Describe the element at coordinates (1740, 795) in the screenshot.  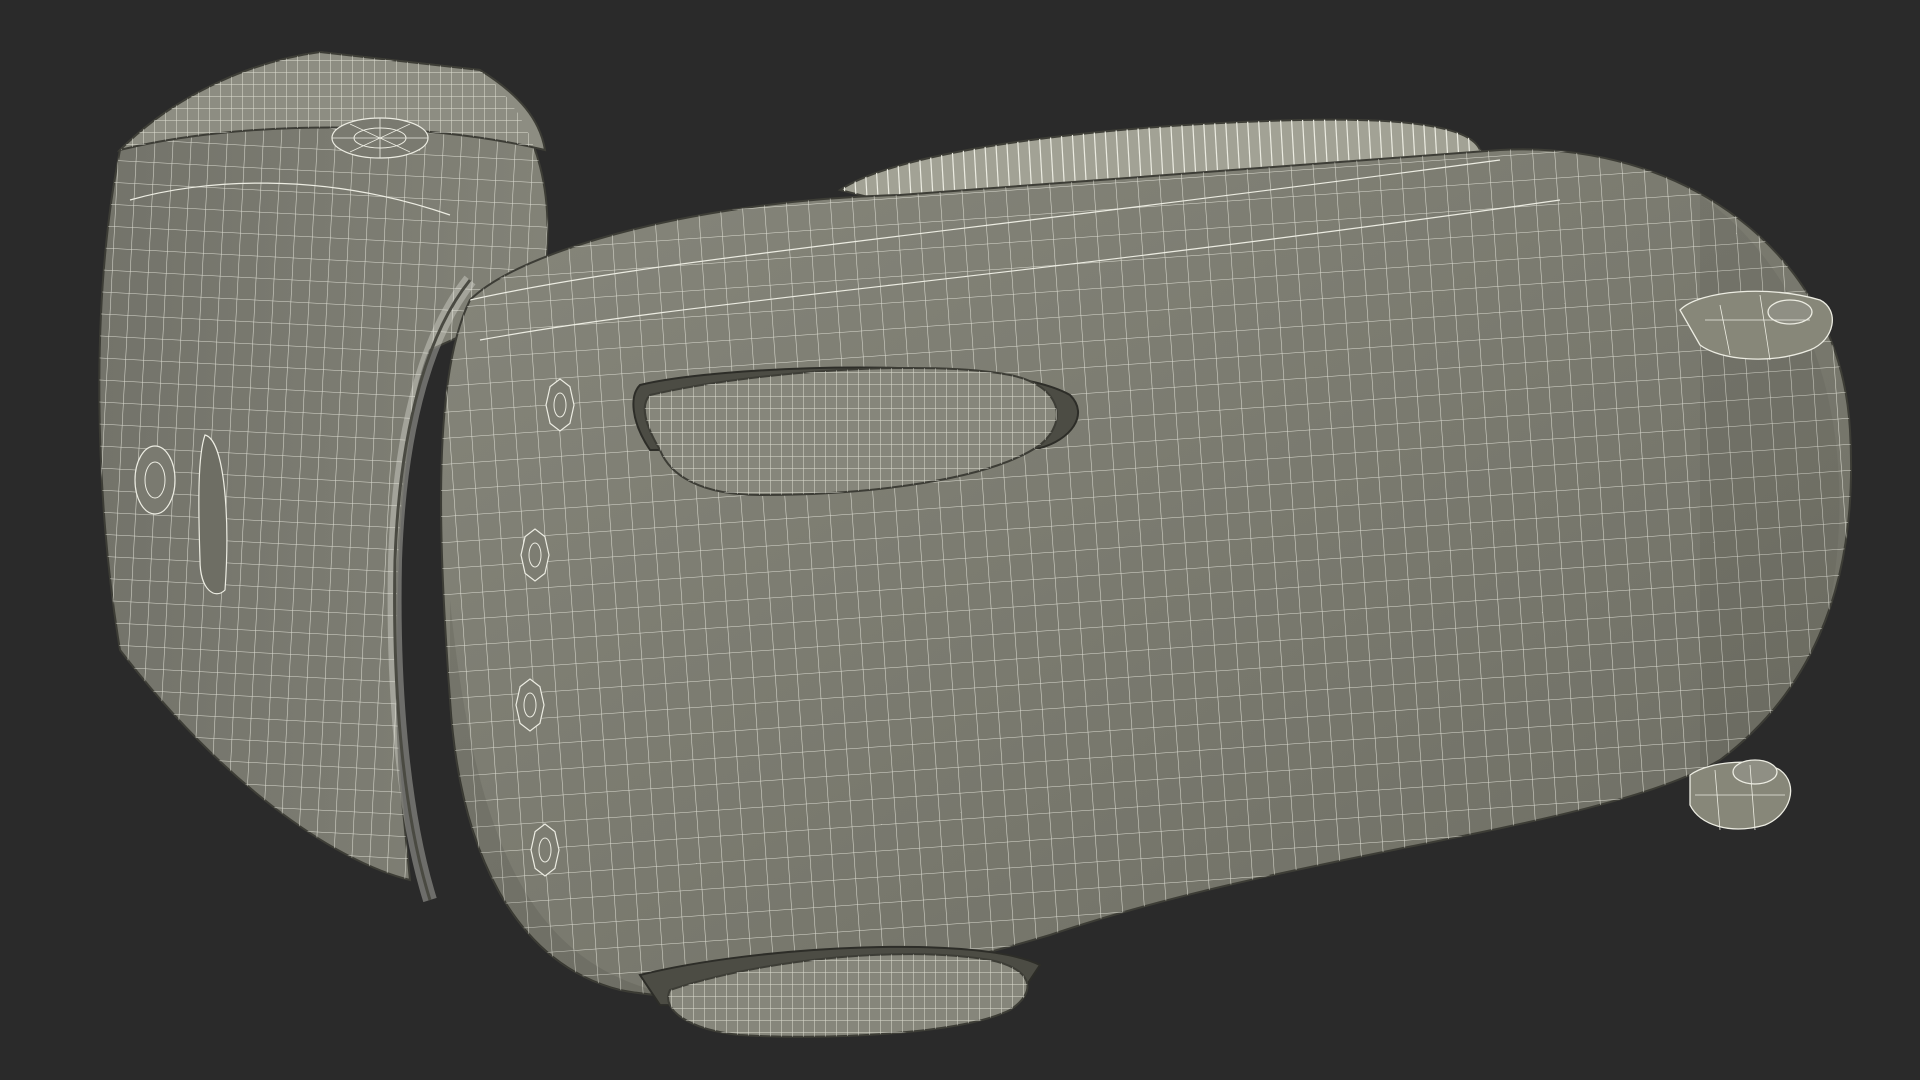
I see `strap-lug-bottom` at that location.